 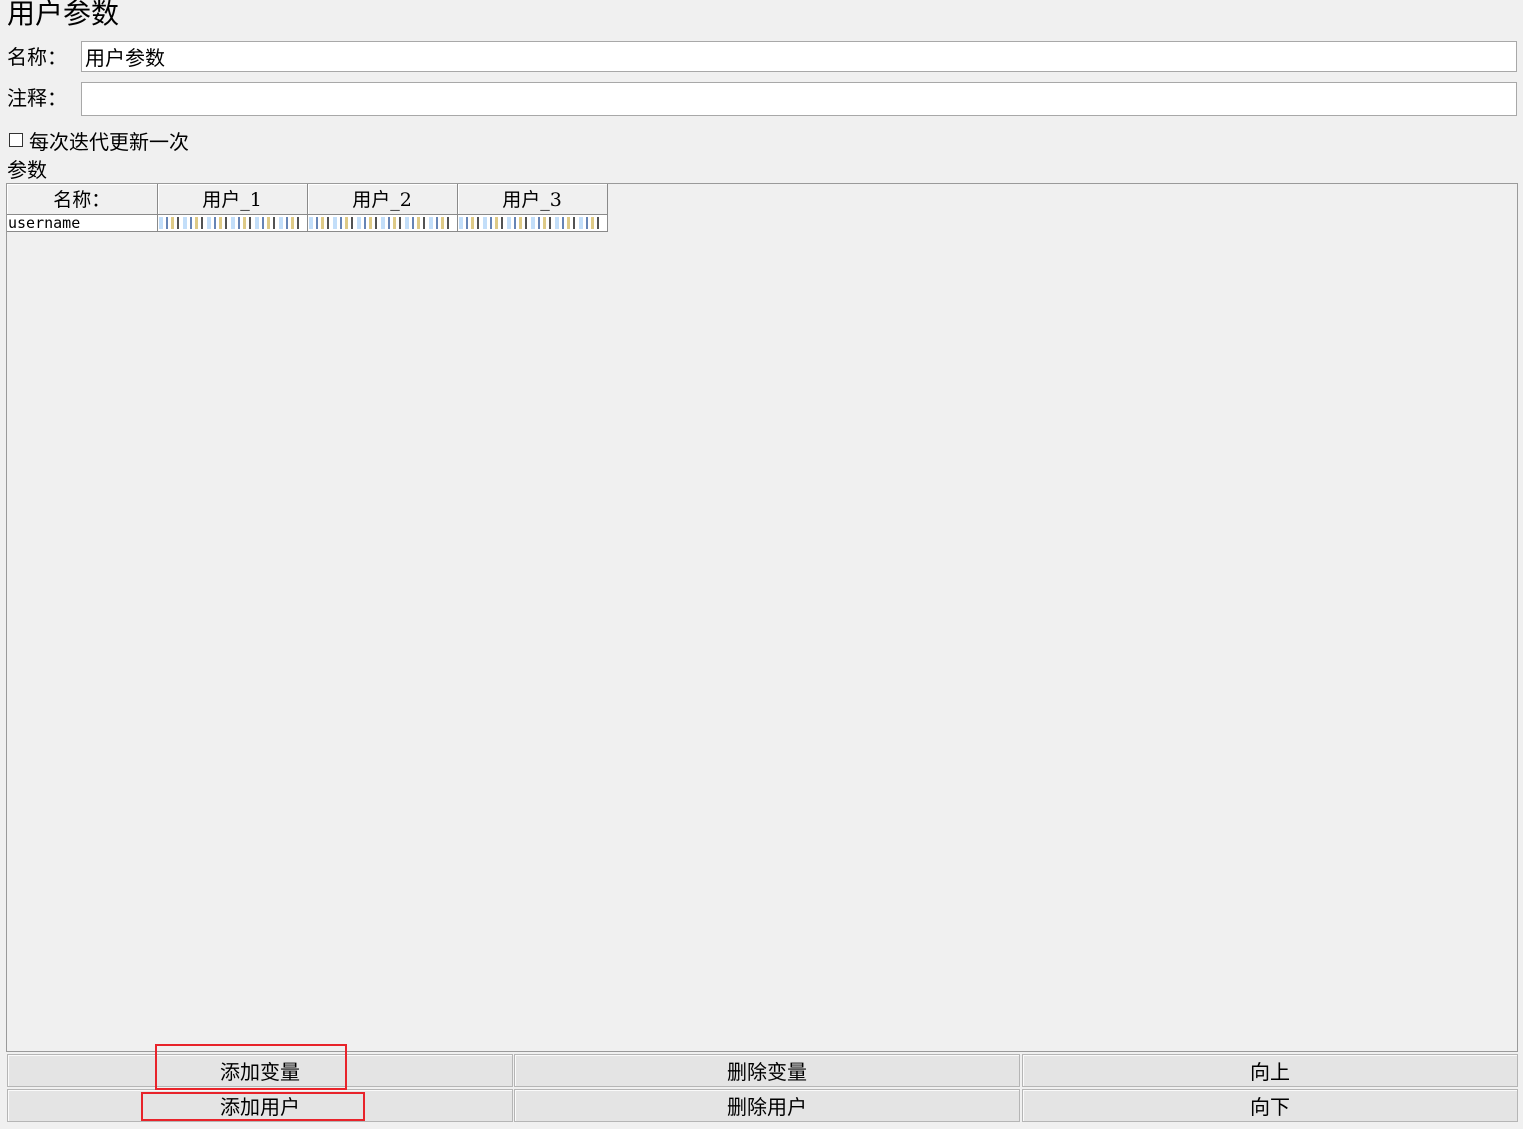 I want to click on update-each-iteration-checkbox, so click(x=16, y=140).